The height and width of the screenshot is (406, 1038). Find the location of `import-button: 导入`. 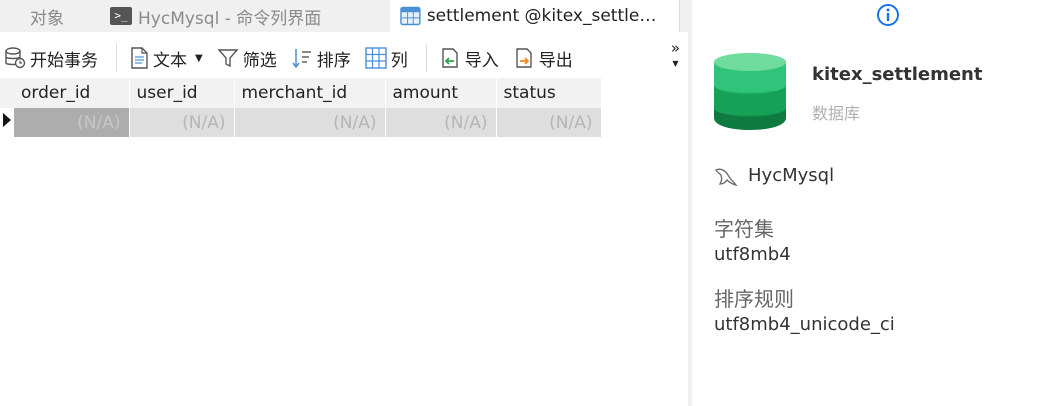

import-button: 导入 is located at coordinates (469, 58).